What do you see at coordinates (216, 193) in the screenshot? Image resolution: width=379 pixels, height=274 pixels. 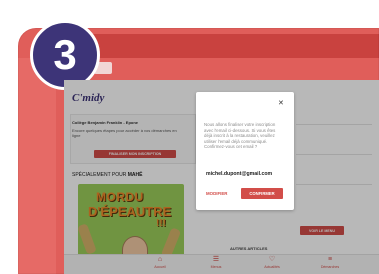 I see `modify-button: MODIFIER` at bounding box center [216, 193].